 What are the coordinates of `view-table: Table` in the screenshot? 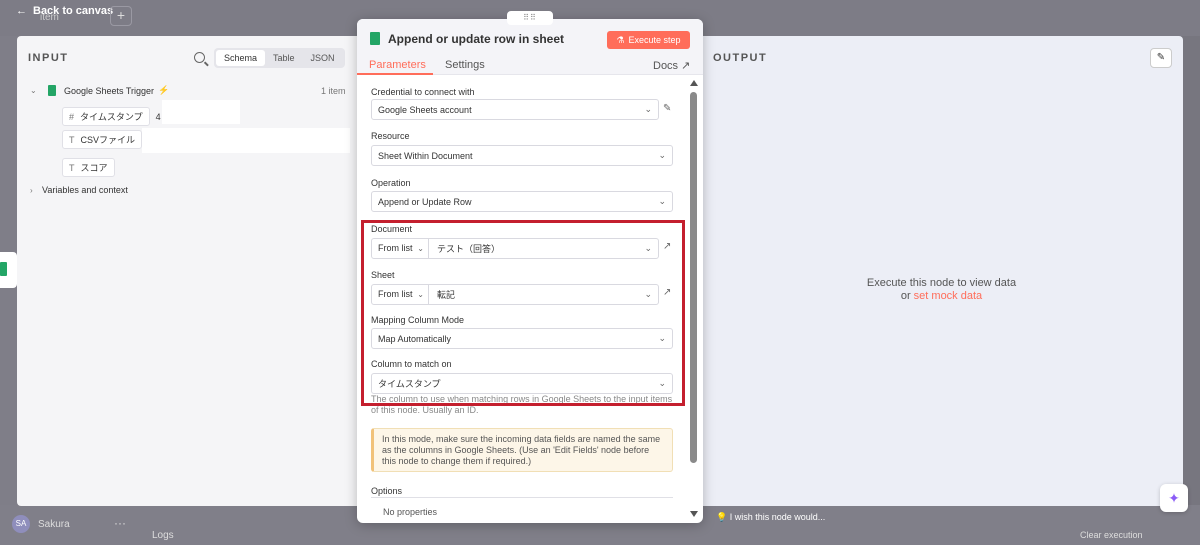 It's located at (284, 58).